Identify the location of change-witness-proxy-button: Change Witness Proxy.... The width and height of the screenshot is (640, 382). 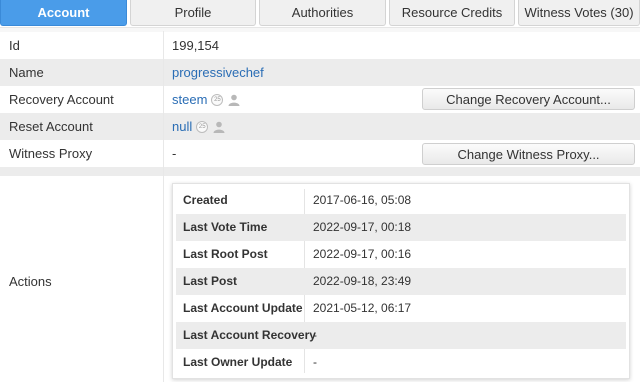
(528, 154).